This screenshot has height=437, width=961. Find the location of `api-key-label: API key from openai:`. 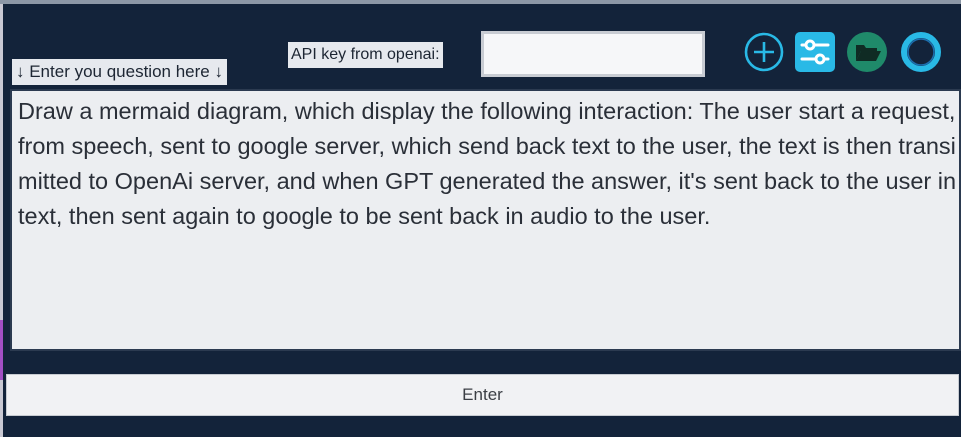

api-key-label: API key from openai: is located at coordinates (365, 55).